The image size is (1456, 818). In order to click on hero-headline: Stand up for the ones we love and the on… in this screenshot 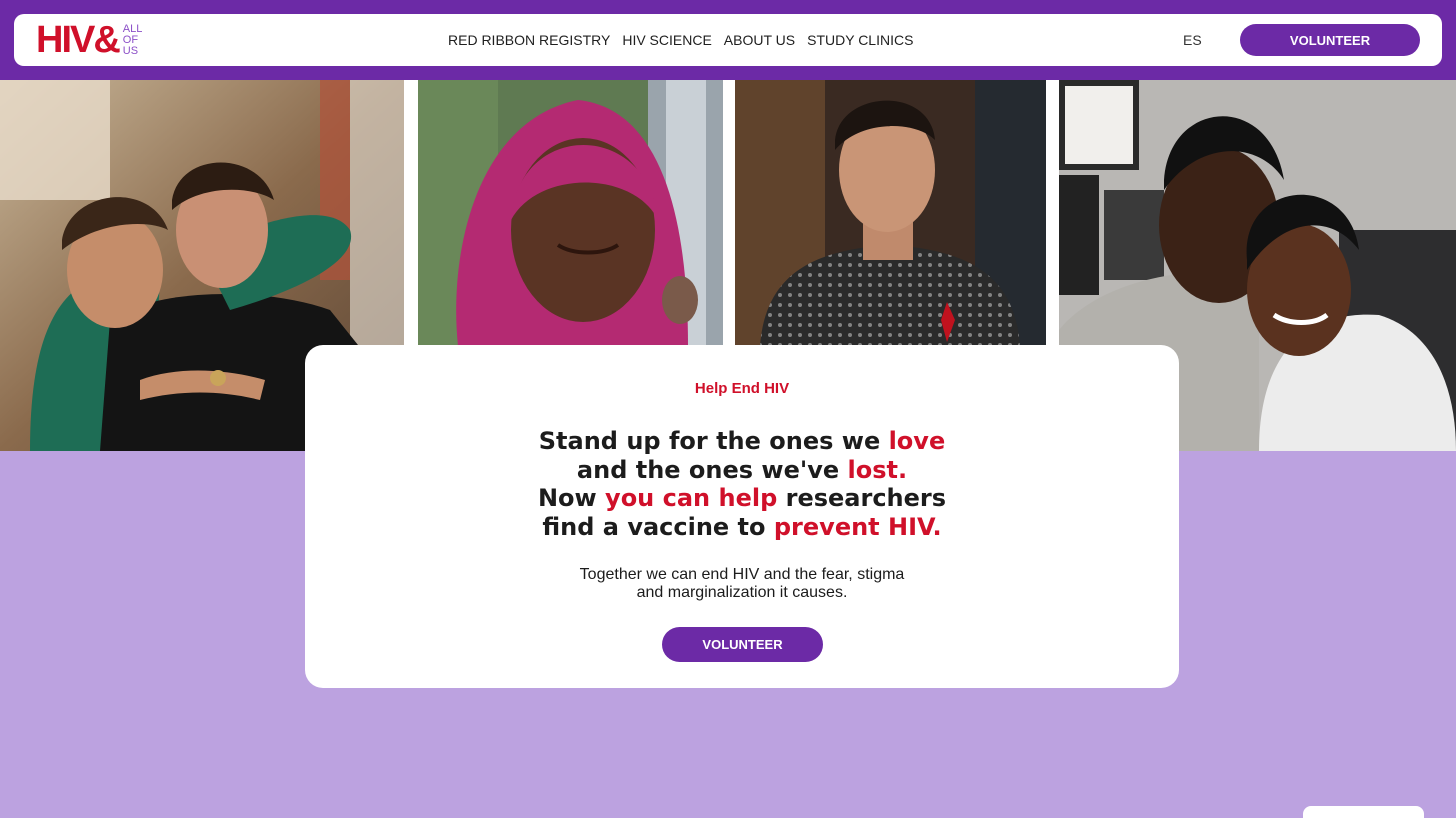, I will do `click(742, 484)`.